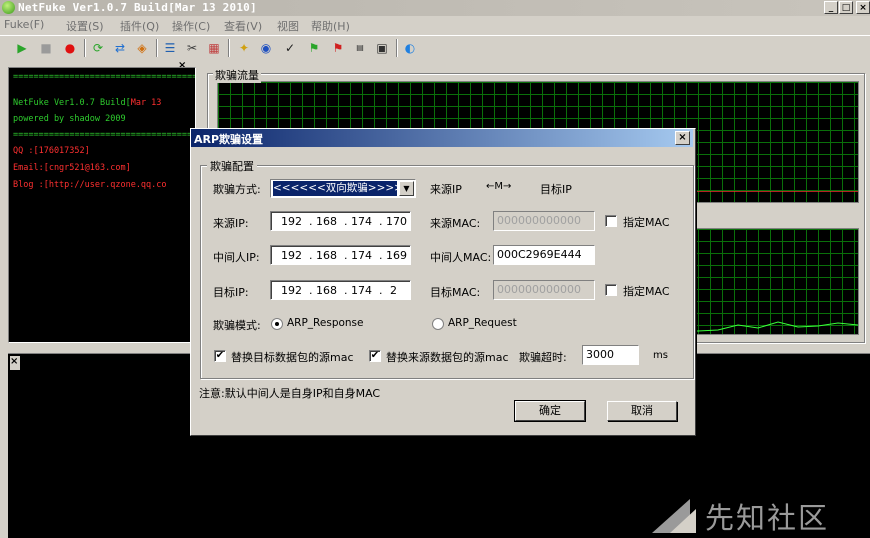 The width and height of the screenshot is (870, 538). What do you see at coordinates (237, 75) in the screenshot?
I see `traffic-title: 欺骗流量` at bounding box center [237, 75].